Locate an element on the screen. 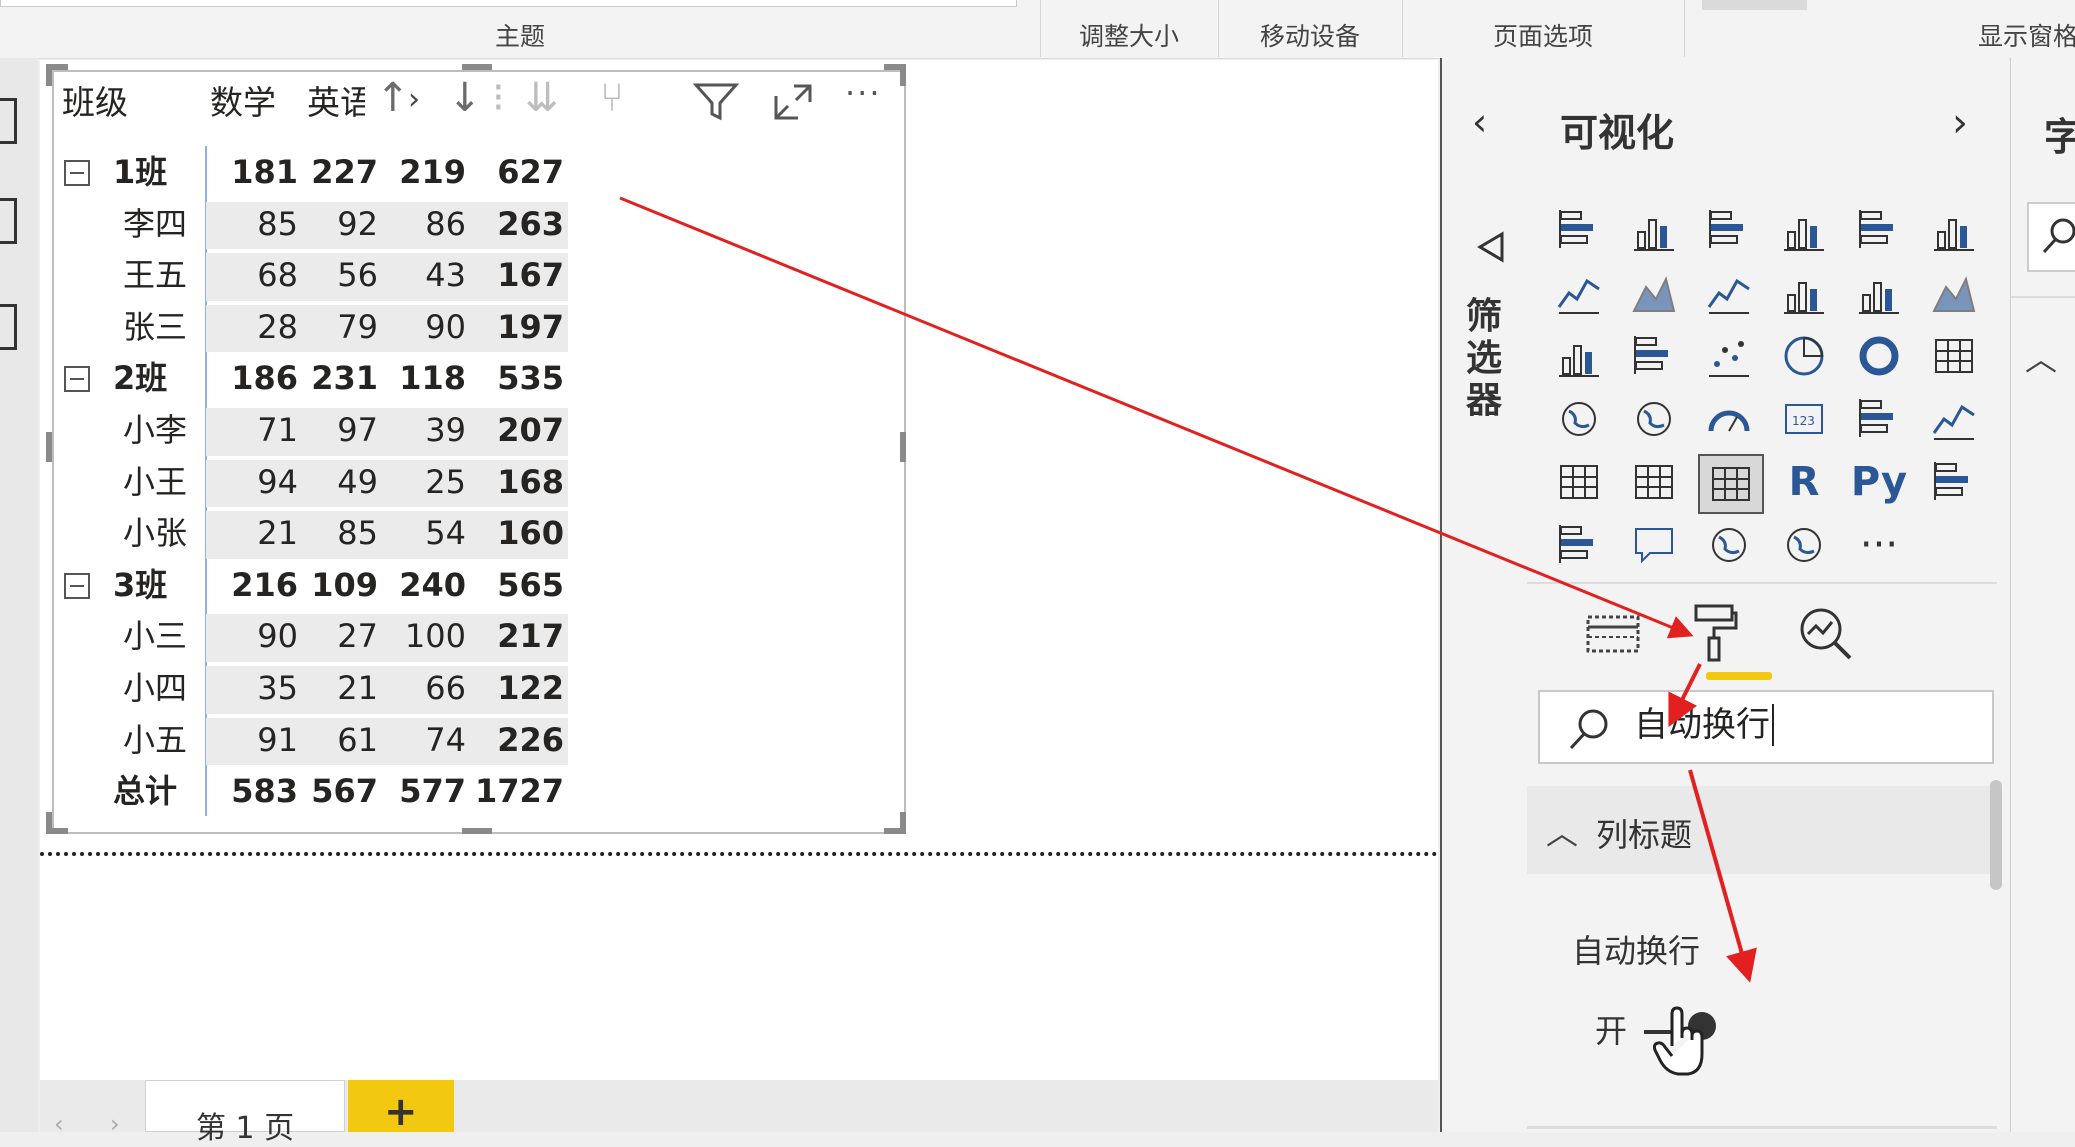 Image resolution: width=2075 pixels, height=1147 pixels. expand-all-down-icon: ⇊ is located at coordinates (542, 98).